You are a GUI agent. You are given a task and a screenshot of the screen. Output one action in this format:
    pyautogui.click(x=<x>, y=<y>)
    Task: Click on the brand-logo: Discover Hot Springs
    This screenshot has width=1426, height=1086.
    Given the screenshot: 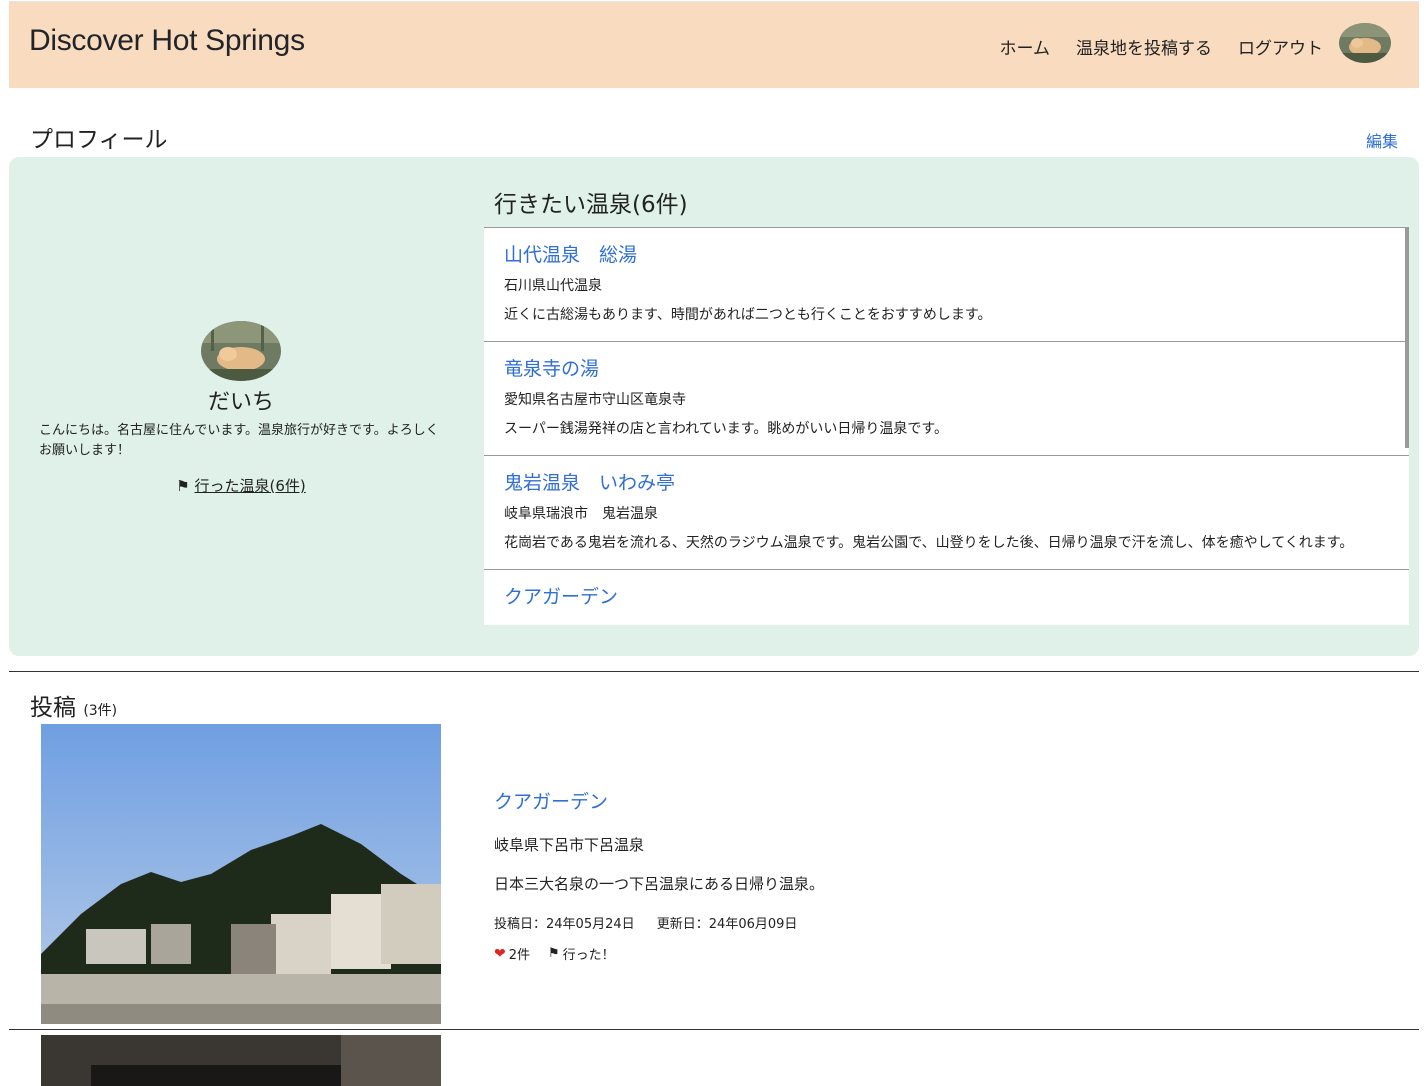 What is the action you would take?
    pyautogui.click(x=167, y=41)
    